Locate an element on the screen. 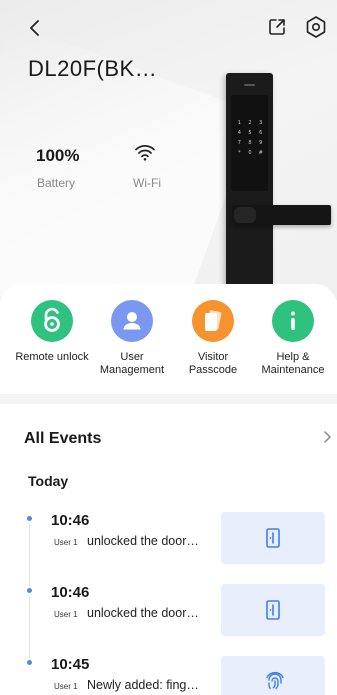 Image resolution: width=337 pixels, height=695 pixels. lock-key: 9 is located at coordinates (261, 143).